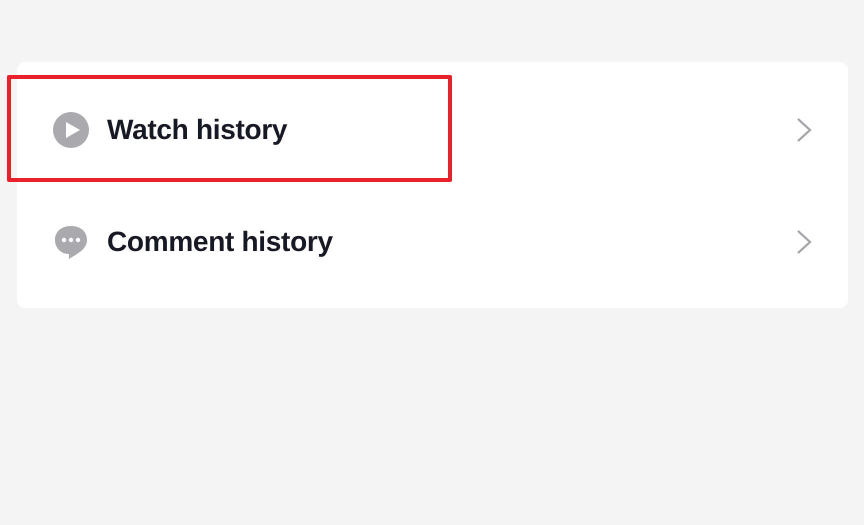 The image size is (864, 525). Describe the element at coordinates (197, 130) in the screenshot. I see `menu-item-label: Watch history` at that location.